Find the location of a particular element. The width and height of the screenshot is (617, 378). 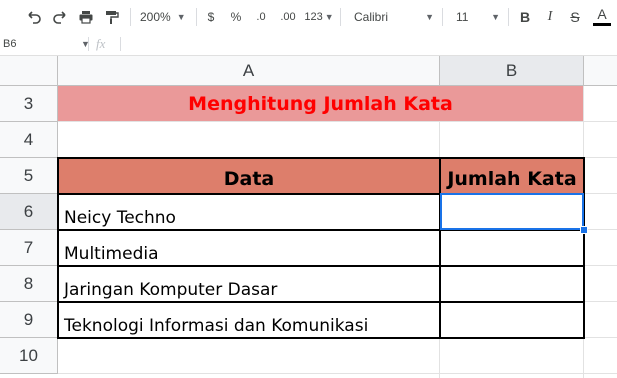

increase-decimal-label: .00 is located at coordinates (288, 16).